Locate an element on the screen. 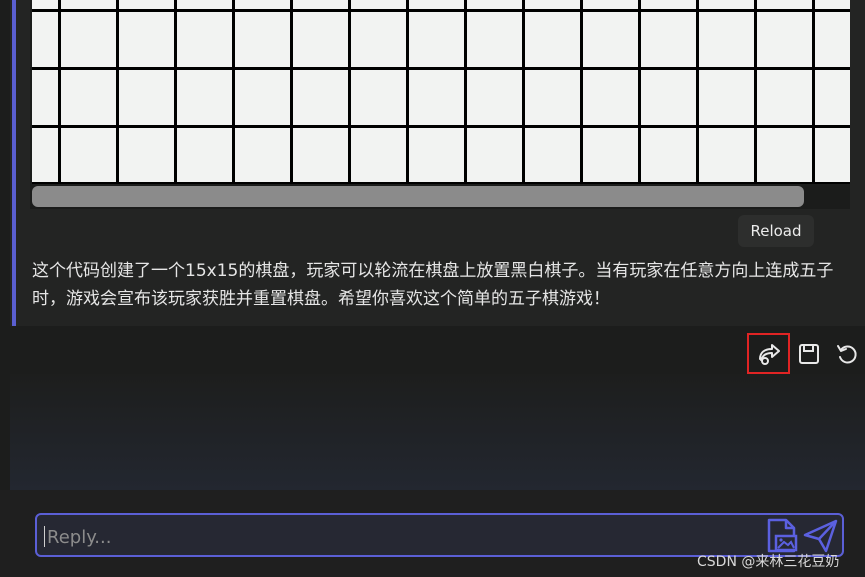 Image resolution: width=865 pixels, height=577 pixels. reload-icon is located at coordinates (847, 354).